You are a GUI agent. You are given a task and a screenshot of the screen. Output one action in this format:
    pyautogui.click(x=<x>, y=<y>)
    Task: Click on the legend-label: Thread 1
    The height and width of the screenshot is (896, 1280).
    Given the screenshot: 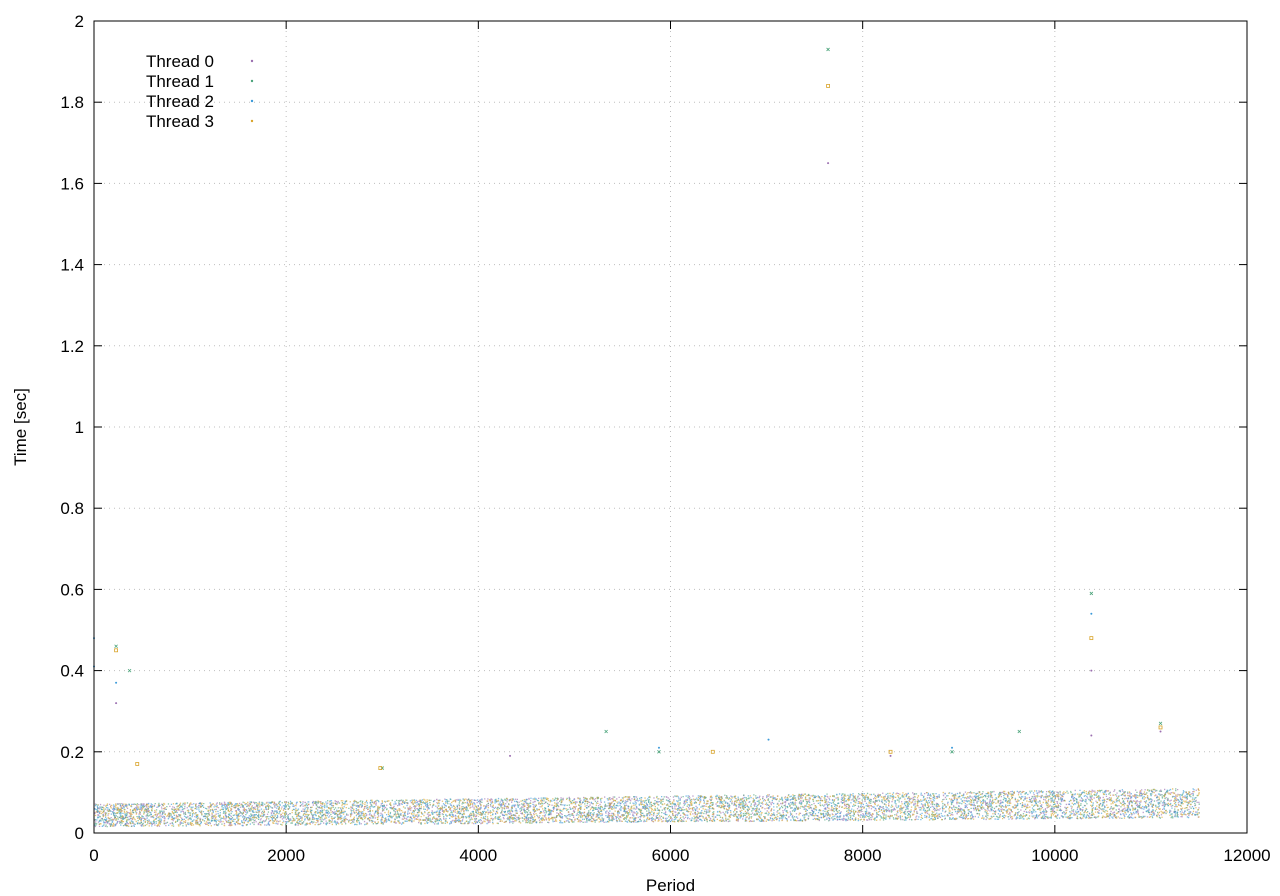 What is the action you would take?
    pyautogui.click(x=180, y=81)
    